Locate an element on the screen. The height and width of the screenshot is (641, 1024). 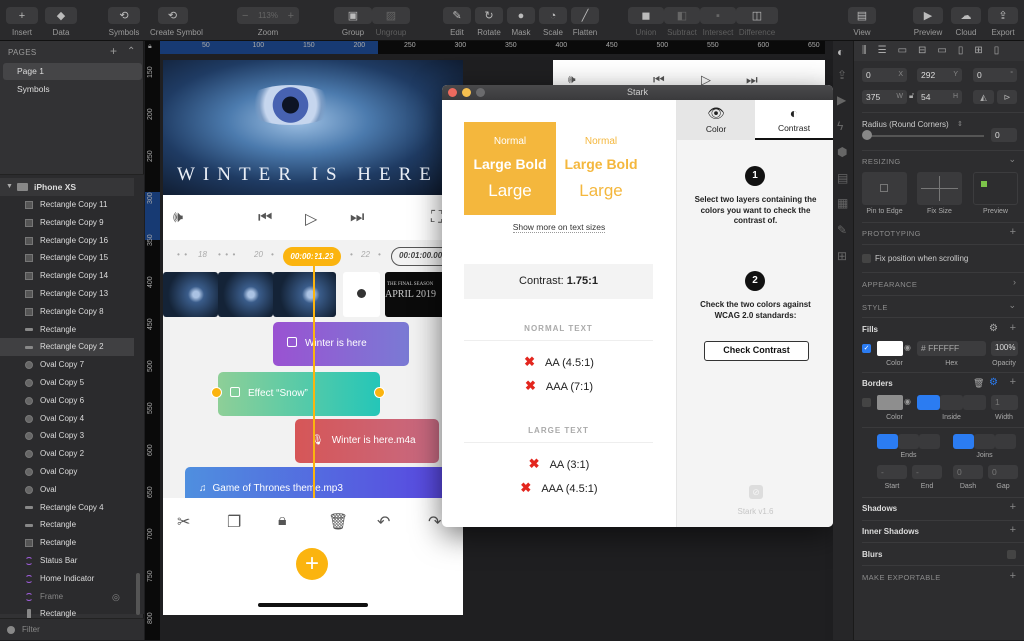
add-page-icon: + is located at coordinates (113, 51).